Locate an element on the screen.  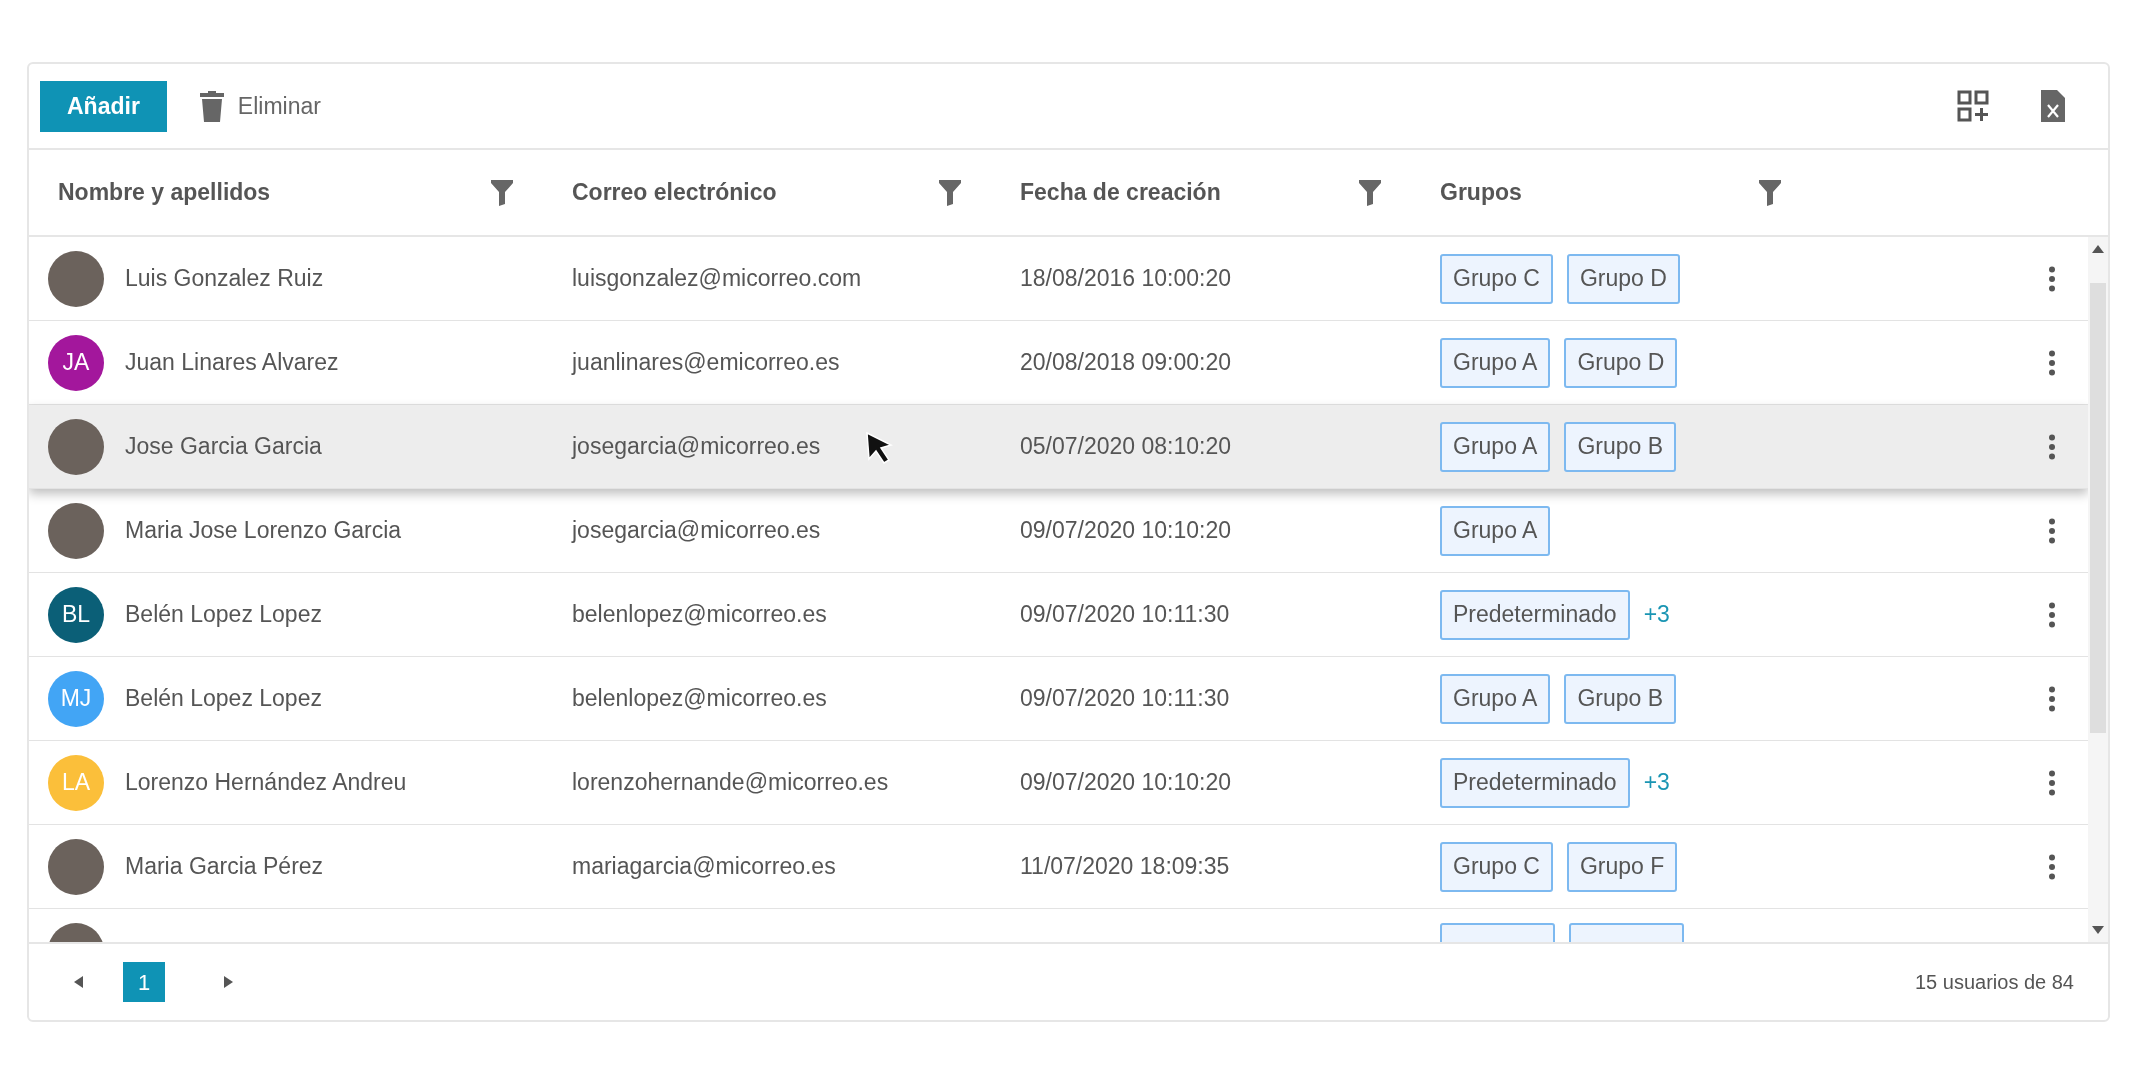
column-header: Nombre y apellidos is located at coordinates (164, 192).